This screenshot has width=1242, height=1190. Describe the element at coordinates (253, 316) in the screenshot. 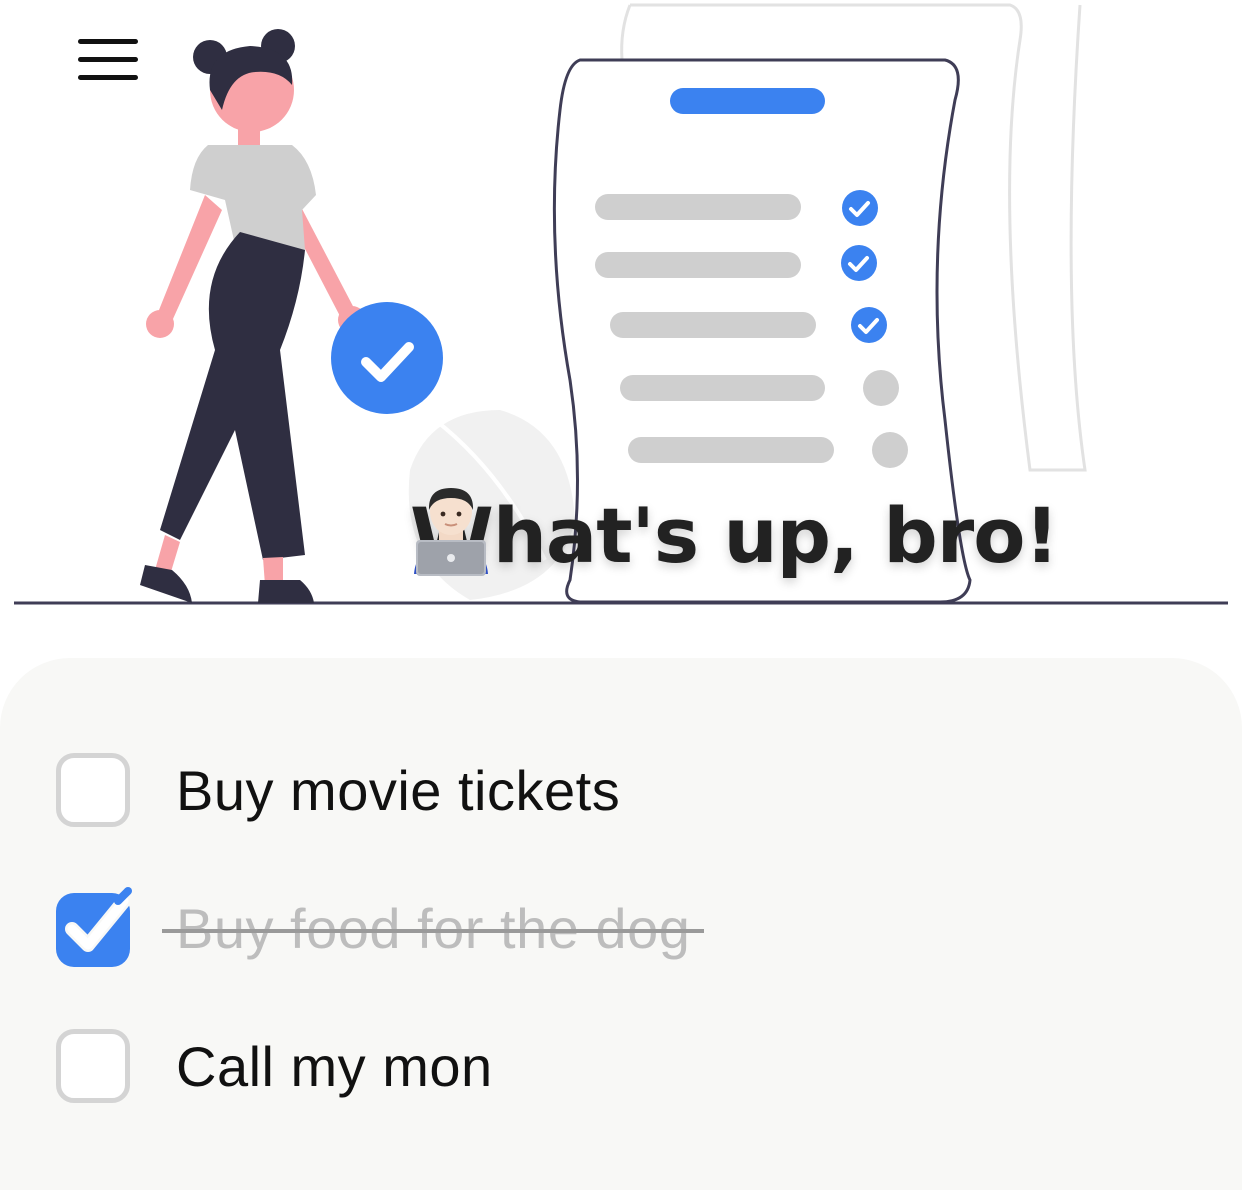

I see `woman-figure` at that location.